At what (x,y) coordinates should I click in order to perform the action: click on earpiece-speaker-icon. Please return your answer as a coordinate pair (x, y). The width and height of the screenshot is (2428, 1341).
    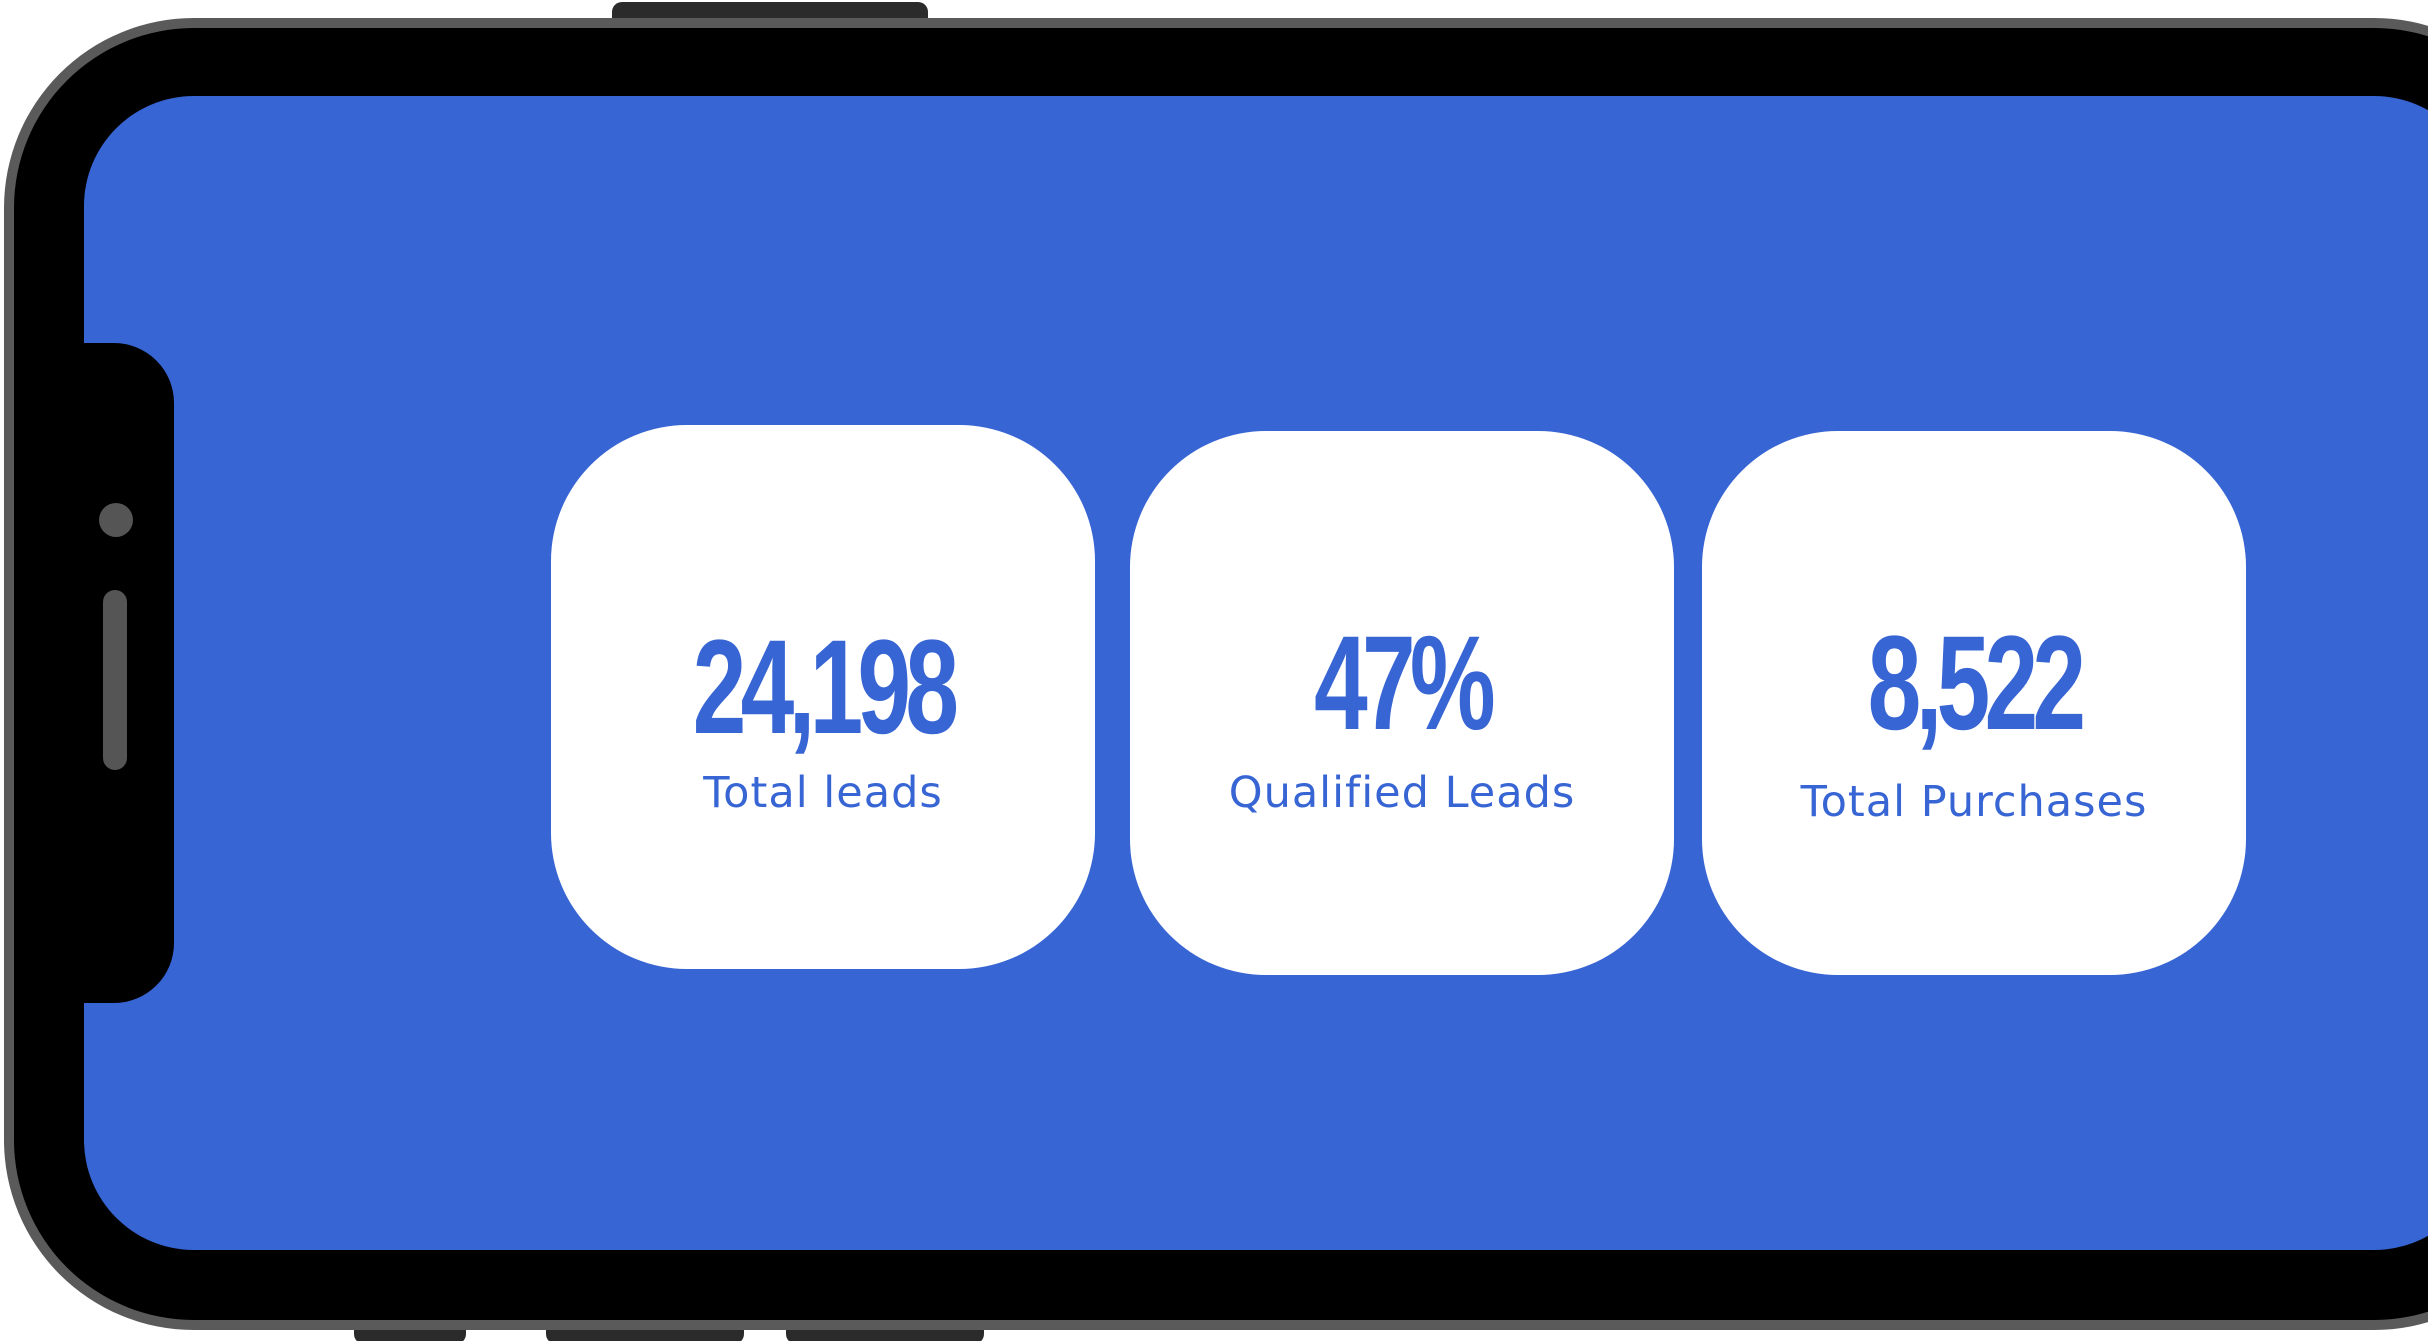
    Looking at the image, I should click on (115, 680).